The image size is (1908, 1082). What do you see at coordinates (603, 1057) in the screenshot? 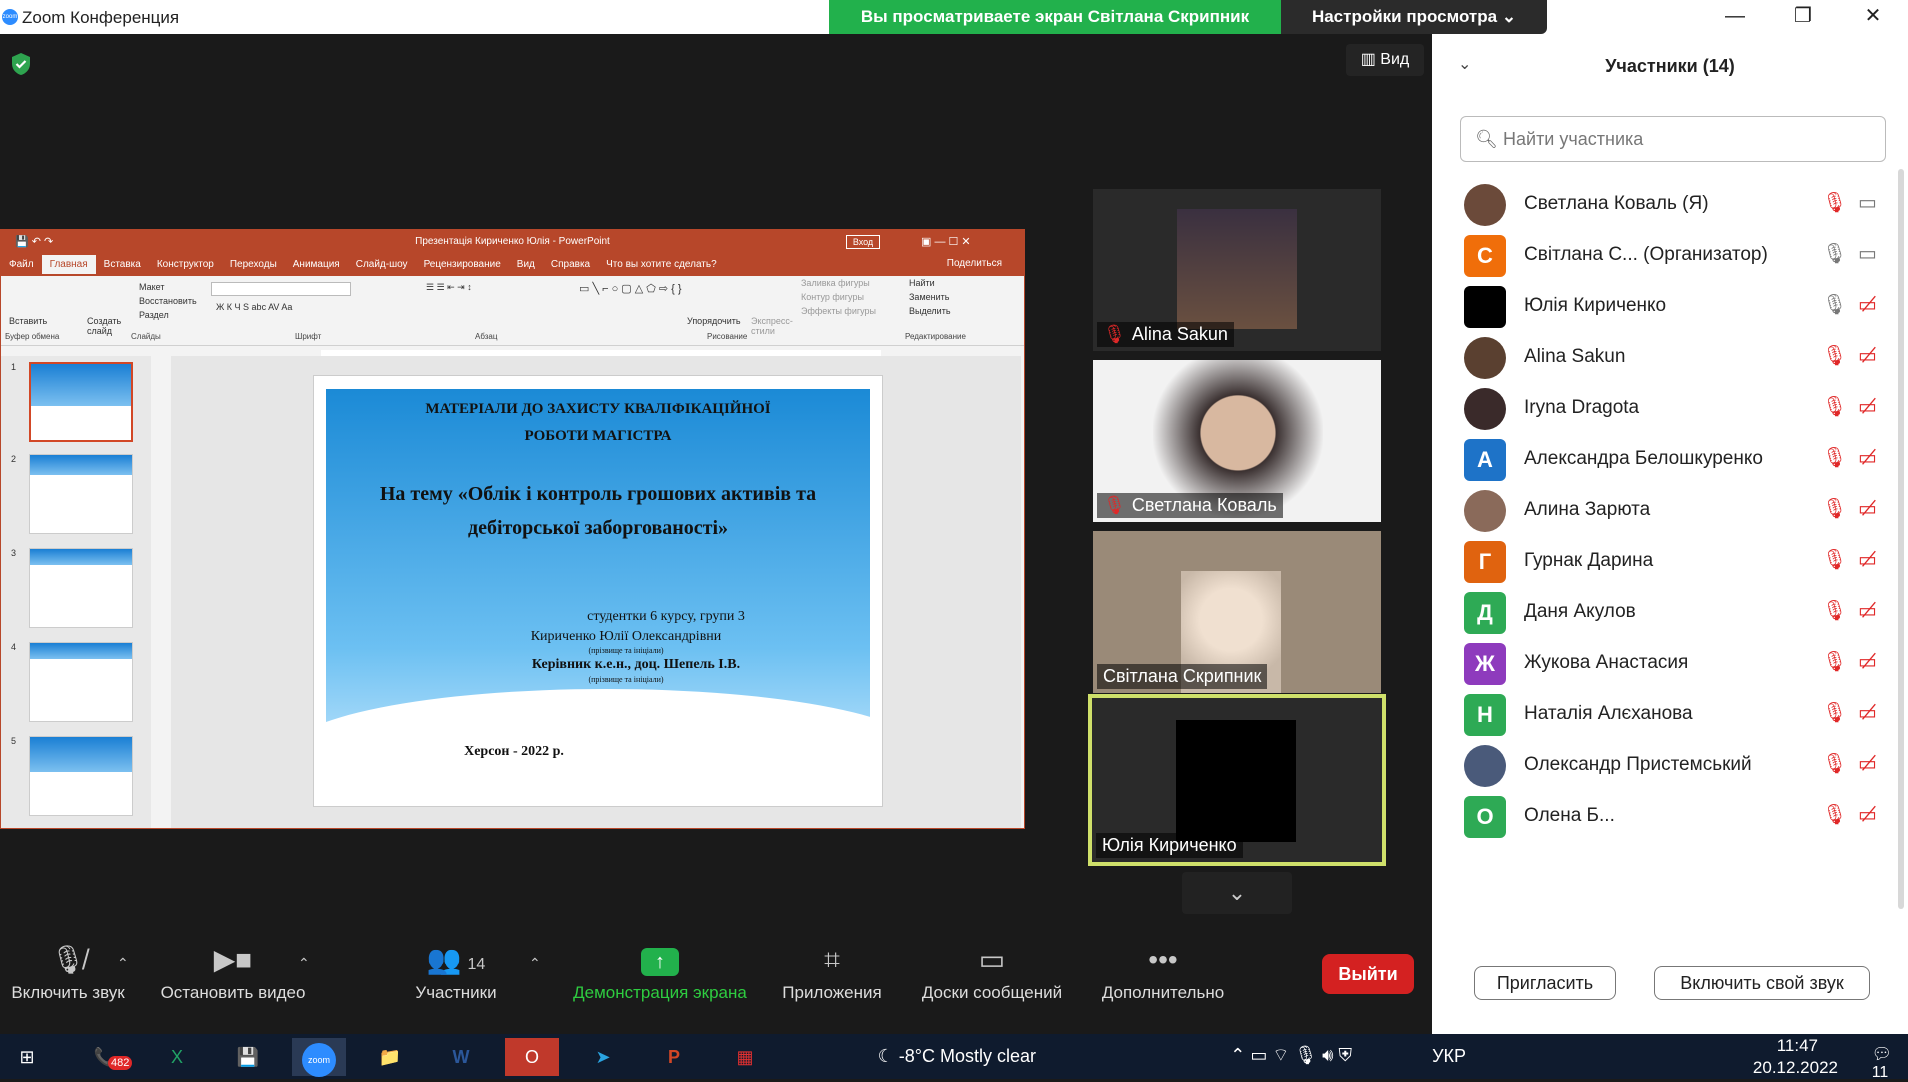
I see `telegram-icon: ➤` at bounding box center [603, 1057].